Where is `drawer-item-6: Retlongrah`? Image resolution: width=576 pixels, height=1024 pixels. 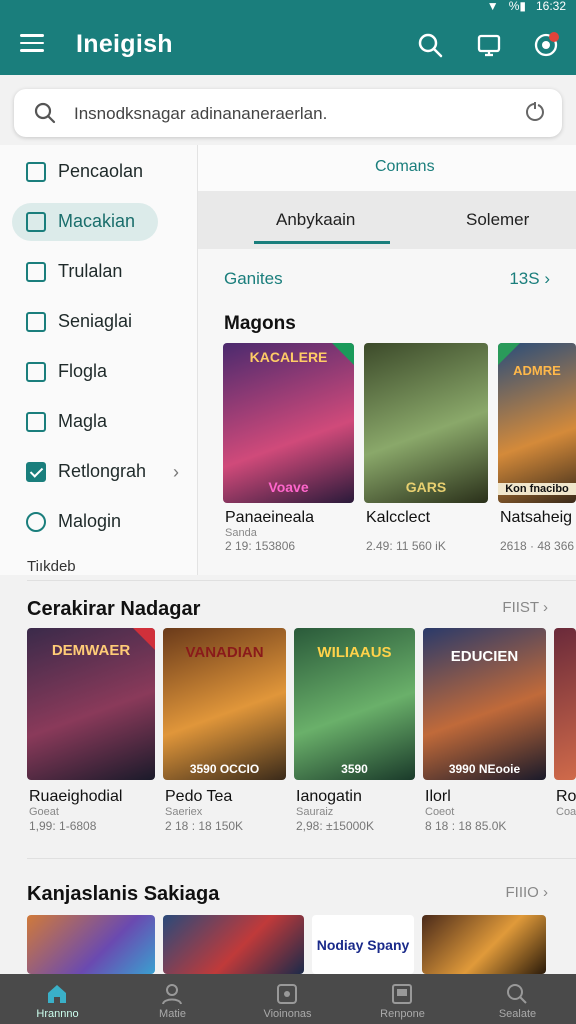
drawer-item-6: Retlongrah is located at coordinates (85, 472).